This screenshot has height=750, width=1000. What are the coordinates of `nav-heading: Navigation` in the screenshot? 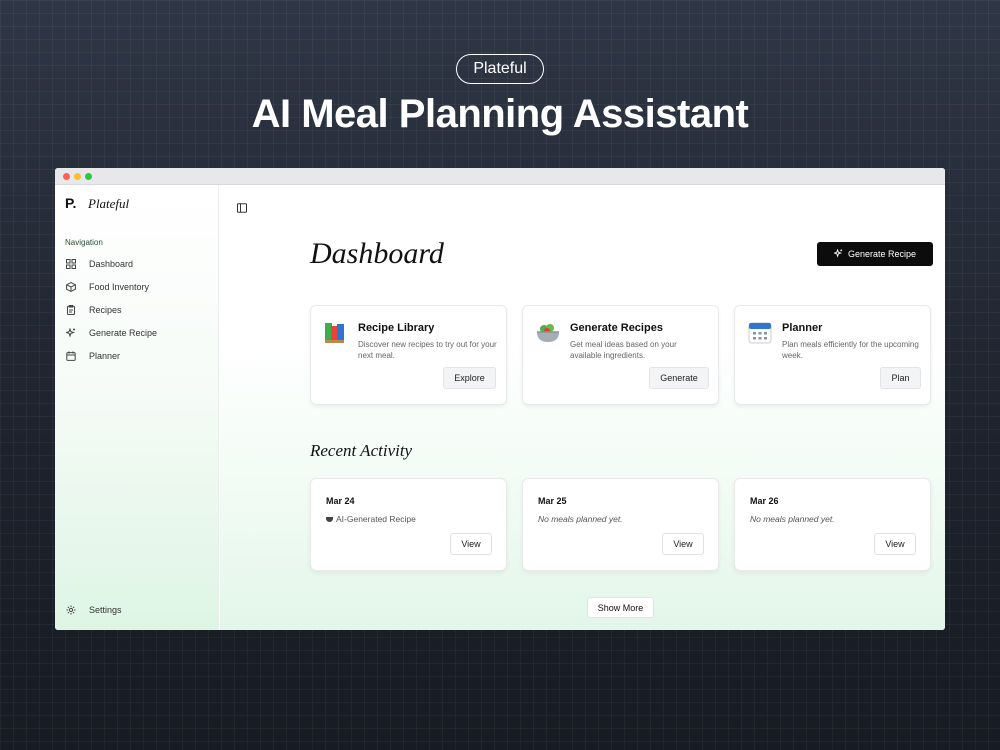 It's located at (84, 242).